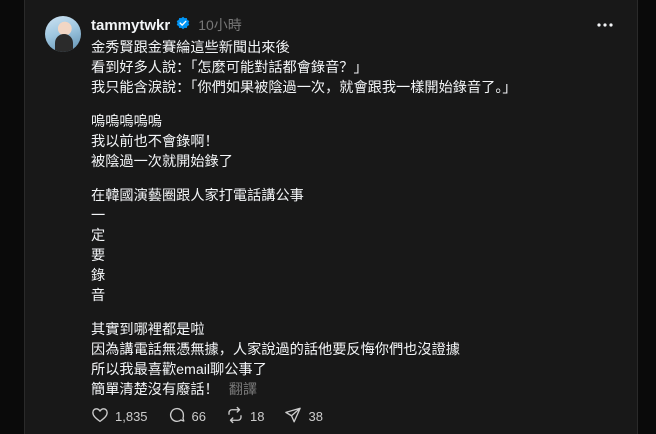 This screenshot has width=656, height=434. What do you see at coordinates (229, 68) in the screenshot?
I see `post-text-line: 看到好多人說：「怎麼可能對話都會錄音？」` at bounding box center [229, 68].